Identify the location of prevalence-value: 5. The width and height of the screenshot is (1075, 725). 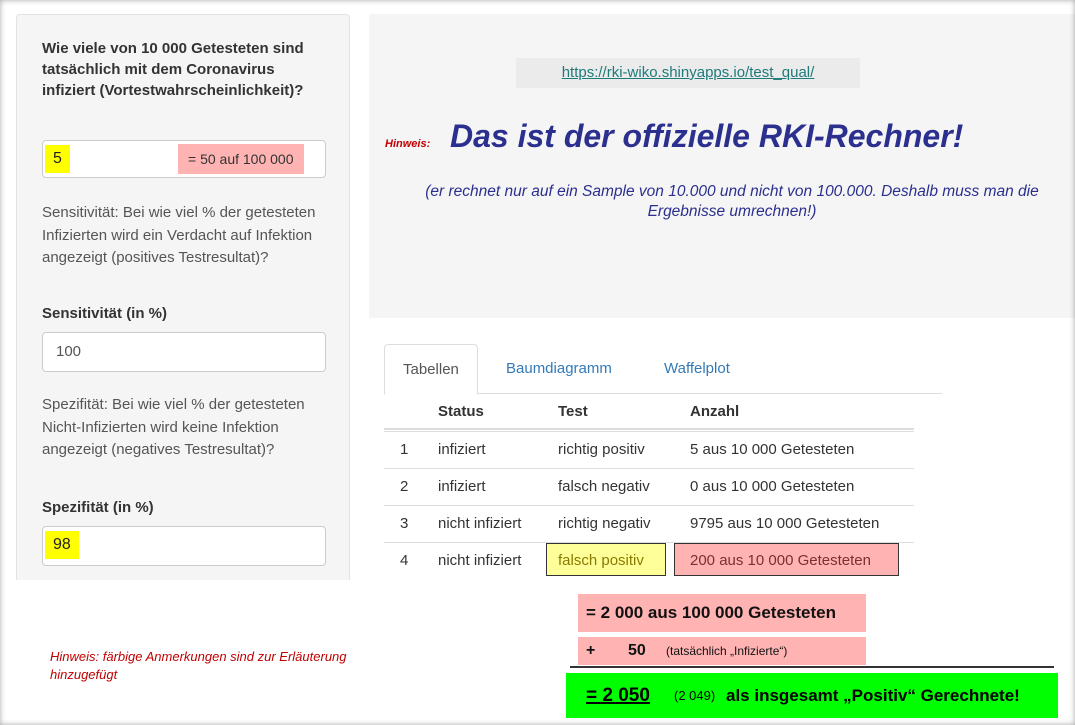
(57, 159).